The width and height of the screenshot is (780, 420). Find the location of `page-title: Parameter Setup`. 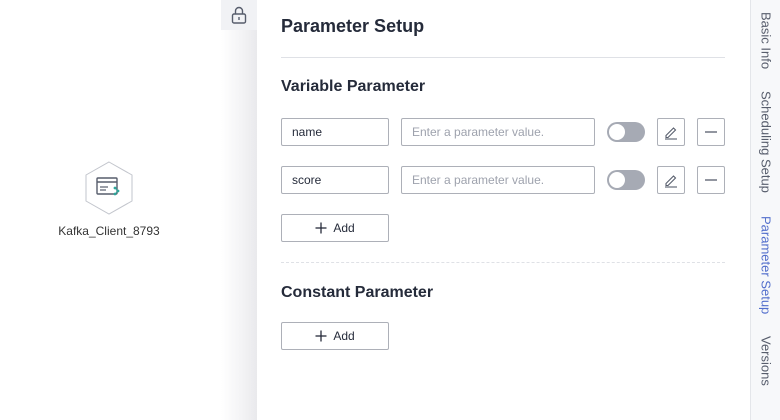

page-title: Parameter Setup is located at coordinates (353, 26).